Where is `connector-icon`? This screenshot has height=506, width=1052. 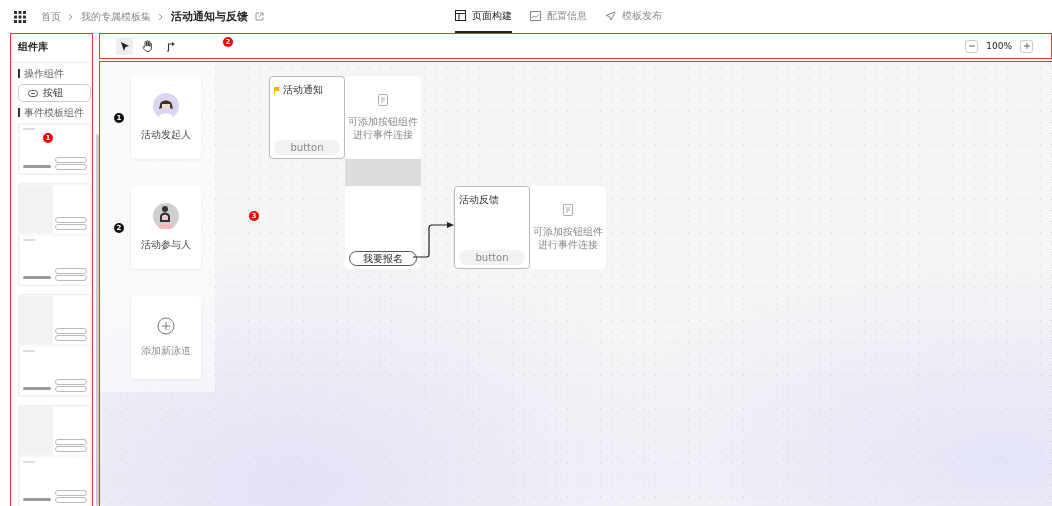 connector-icon is located at coordinates (170, 46).